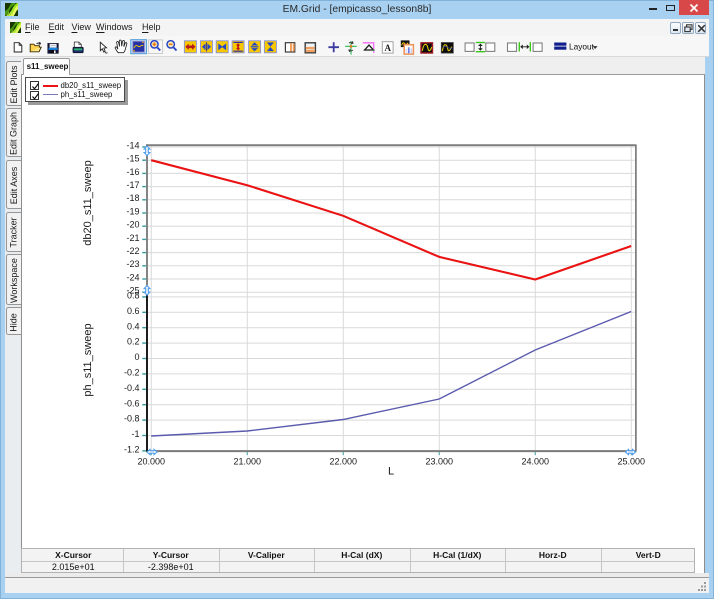  I want to click on svg-text: -24, so click(132, 277).